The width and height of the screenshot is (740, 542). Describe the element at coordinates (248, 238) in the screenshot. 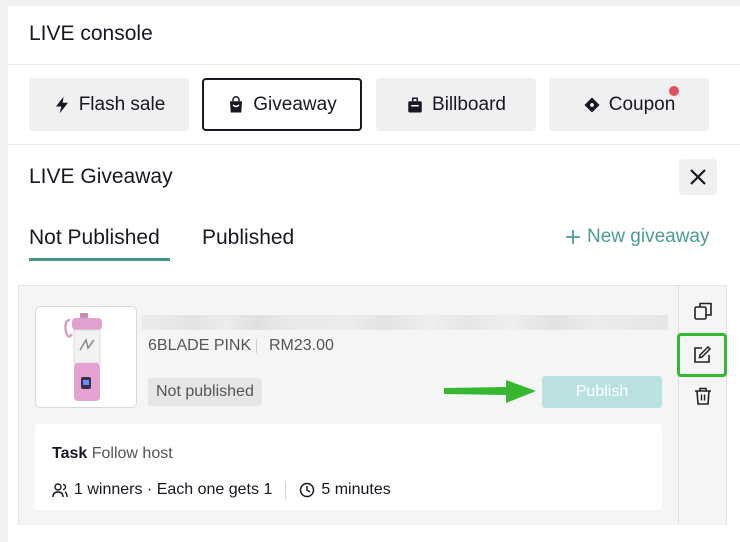

I see `tab-published: Published` at that location.